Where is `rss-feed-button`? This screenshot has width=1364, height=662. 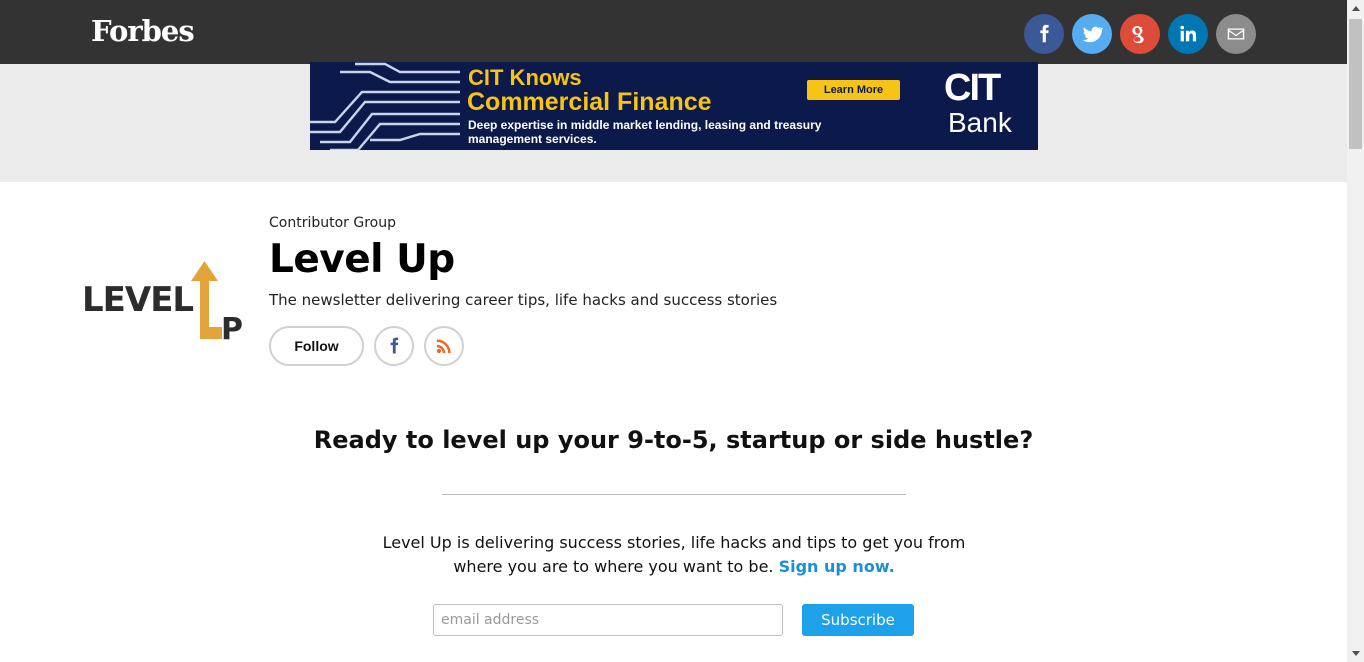 rss-feed-button is located at coordinates (444, 346).